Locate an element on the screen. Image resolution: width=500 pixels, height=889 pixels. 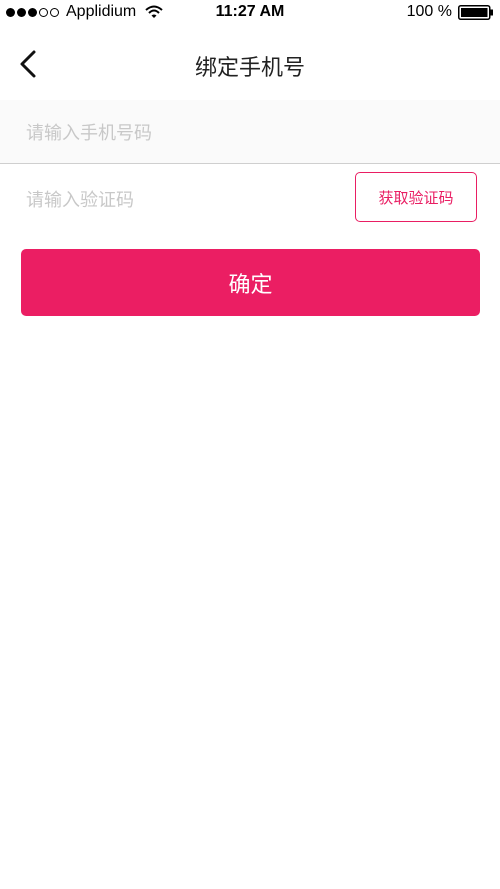
get-code-button: 获取验证码 is located at coordinates (416, 197).